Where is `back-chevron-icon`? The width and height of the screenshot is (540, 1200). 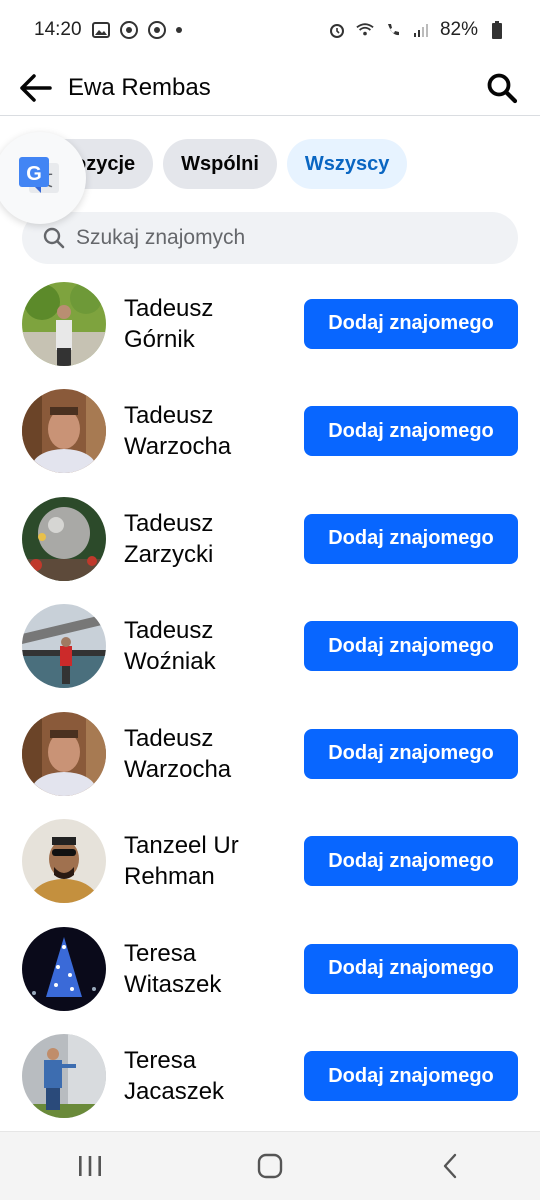
back-chevron-icon is located at coordinates (450, 1166).